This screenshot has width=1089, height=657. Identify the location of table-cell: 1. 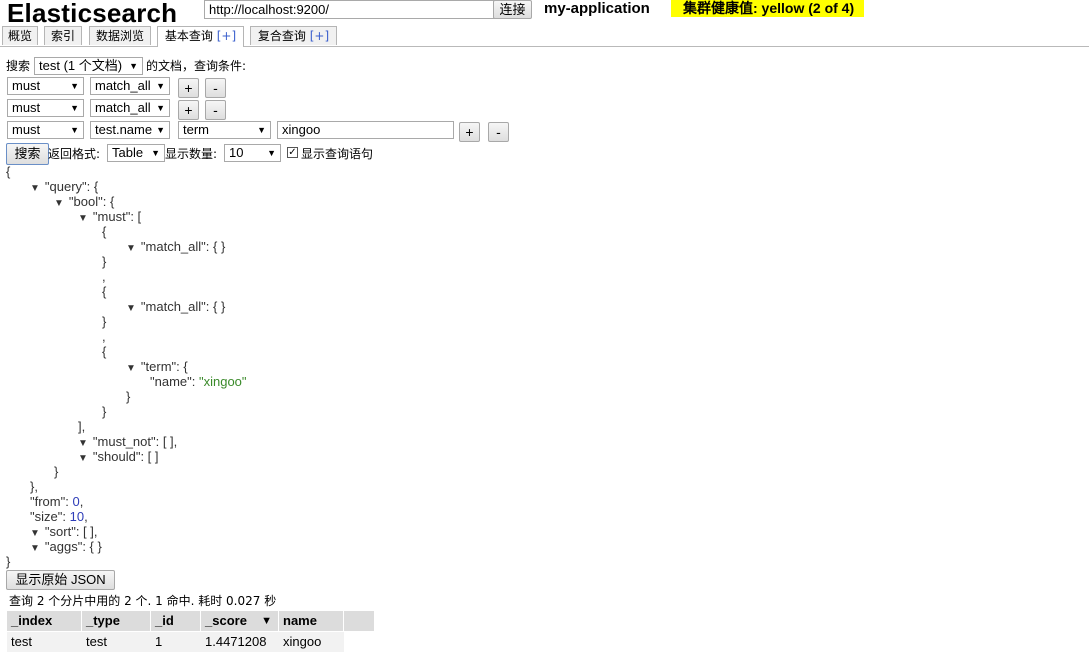
(176, 642).